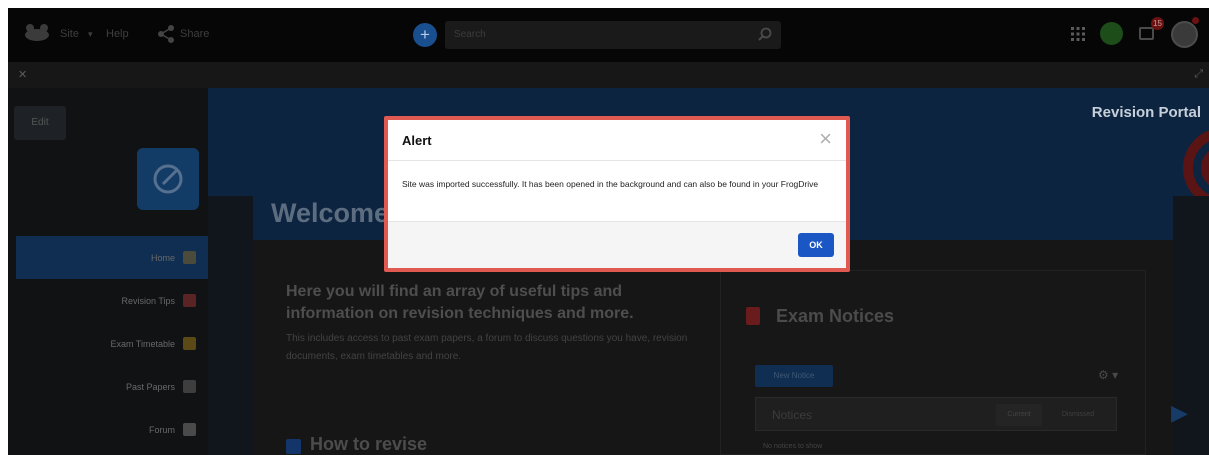 The width and height of the screenshot is (1209, 455). What do you see at coordinates (825, 139) in the screenshot?
I see `close-icon: ×` at bounding box center [825, 139].